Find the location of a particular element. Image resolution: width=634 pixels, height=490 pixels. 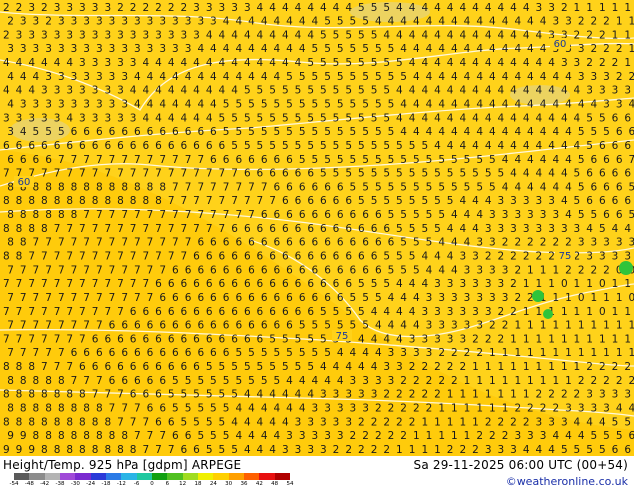

credit-link: ©weatheronline.co.uk is located at coordinates (567, 481).